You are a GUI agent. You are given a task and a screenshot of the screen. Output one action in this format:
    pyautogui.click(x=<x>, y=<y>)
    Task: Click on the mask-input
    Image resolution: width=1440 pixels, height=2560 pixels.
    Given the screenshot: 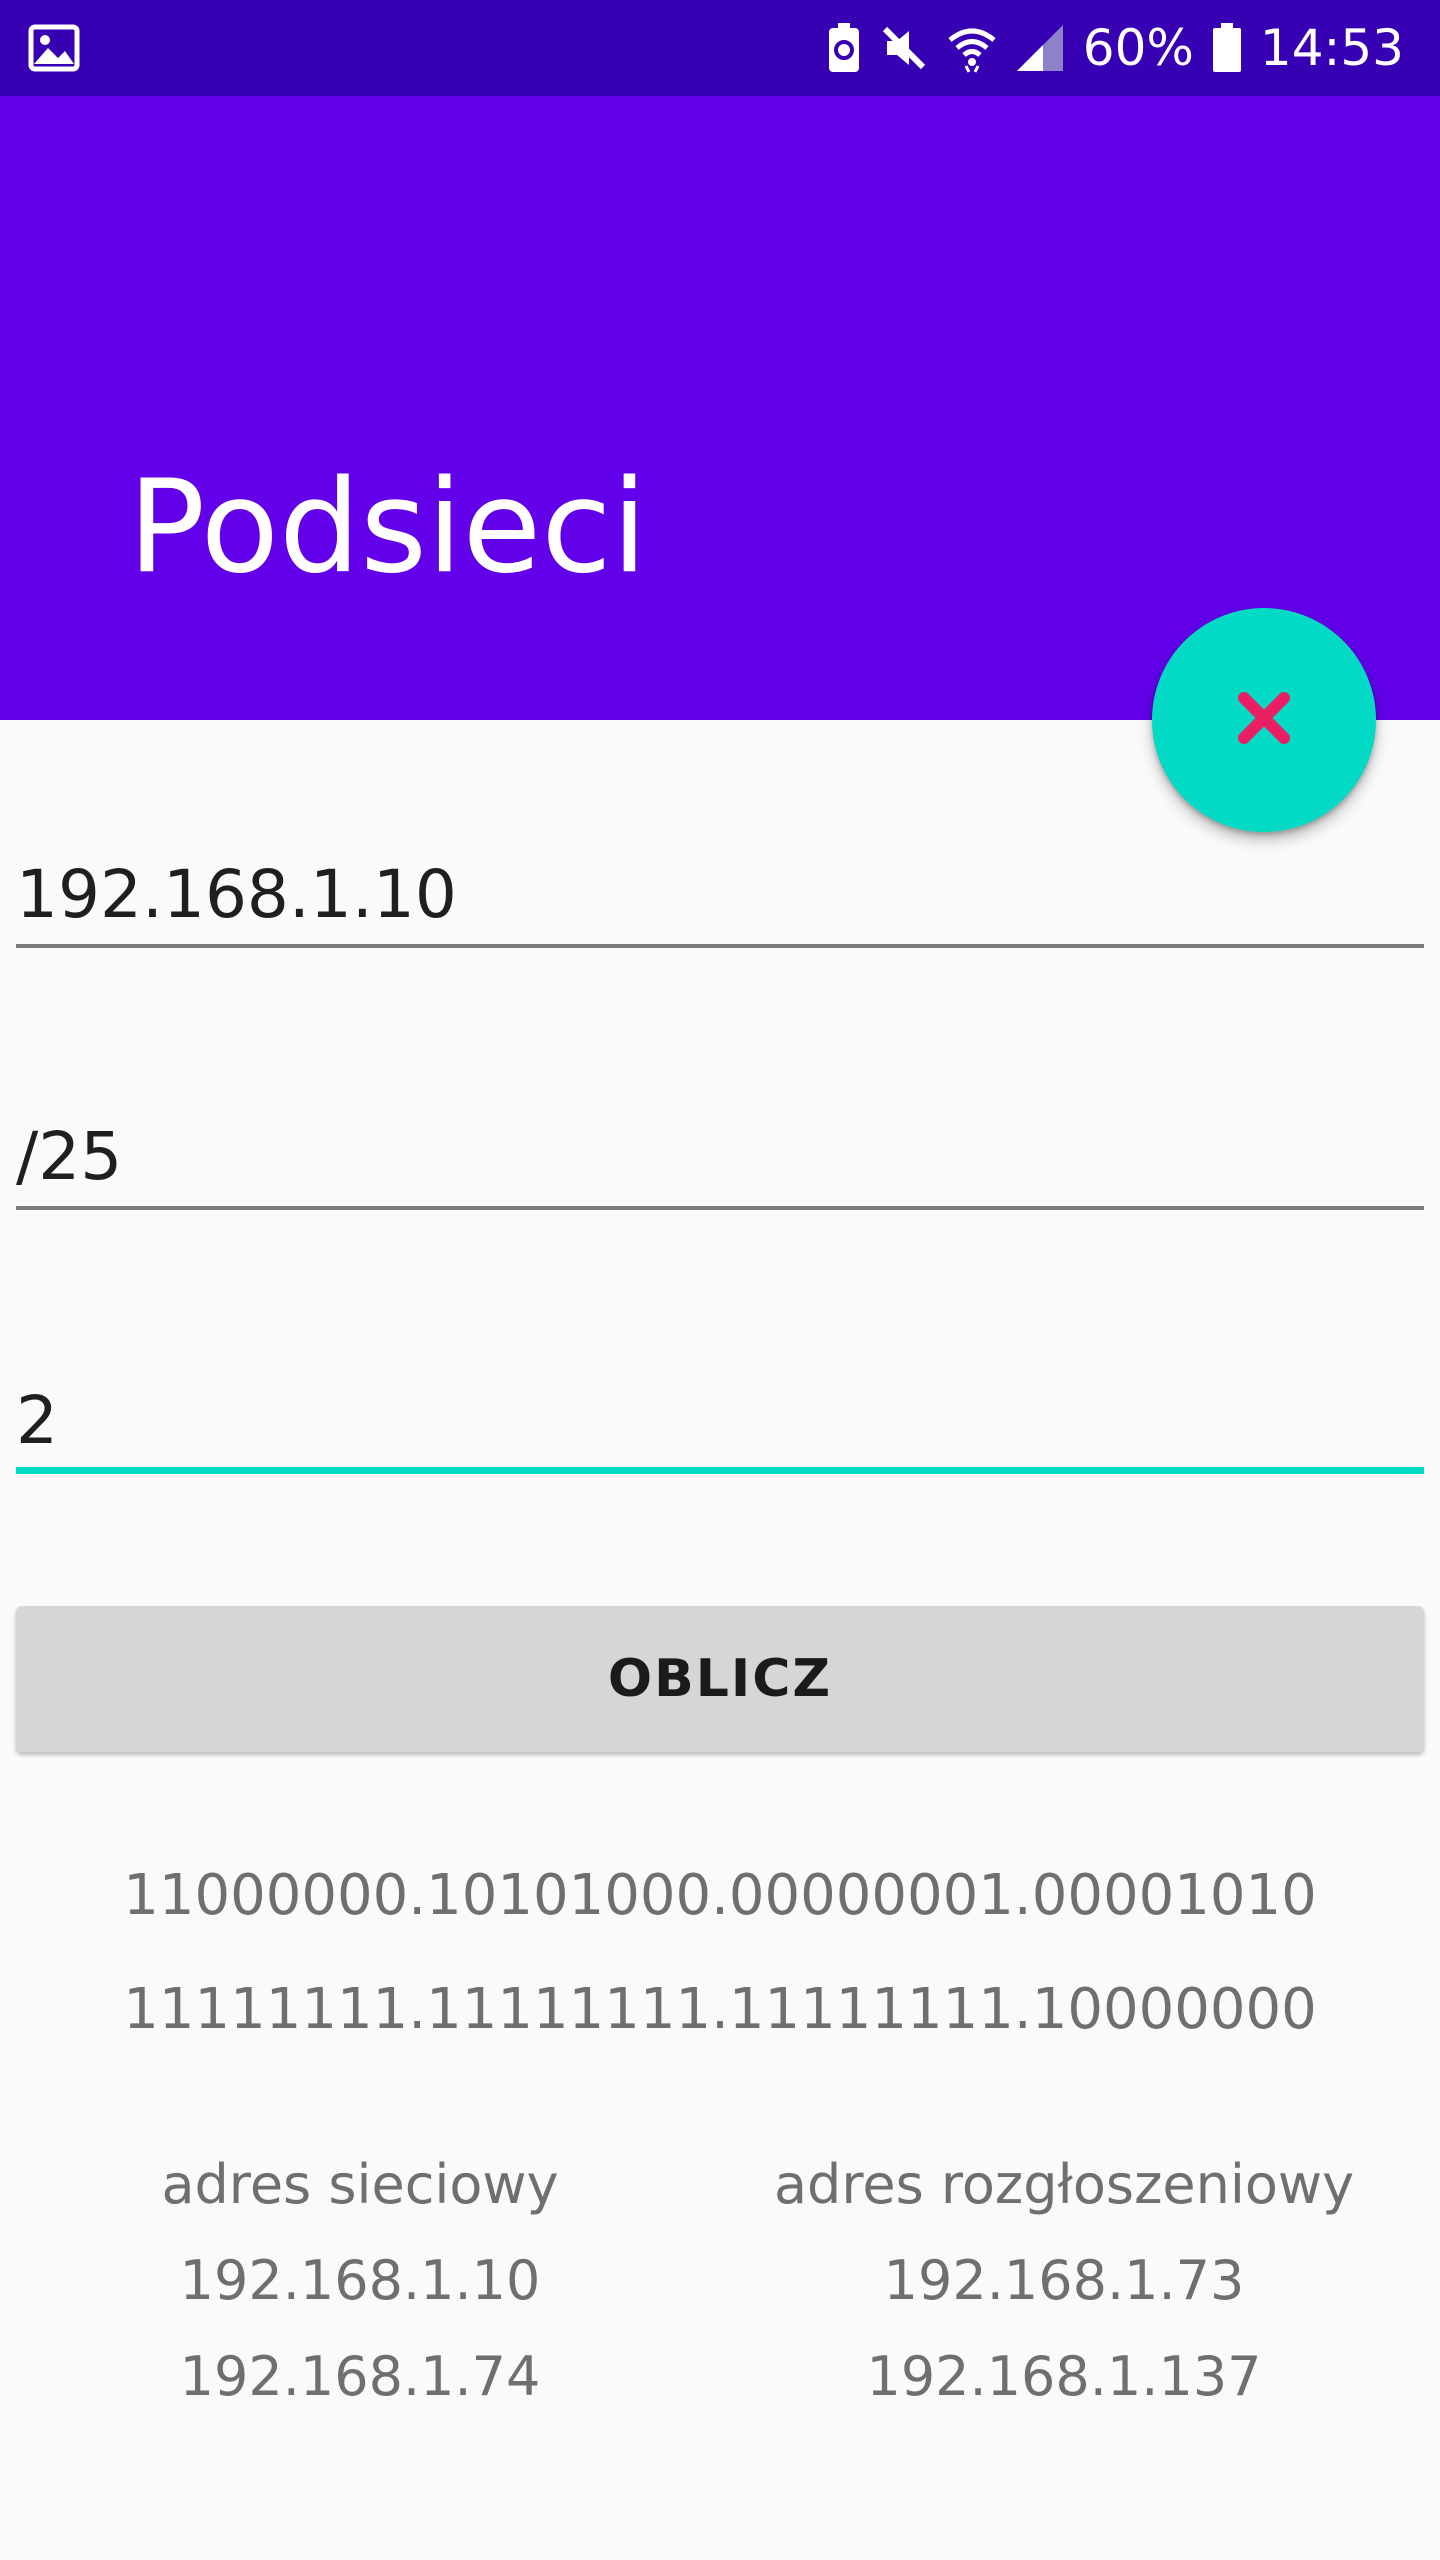 What is the action you would take?
    pyautogui.click(x=720, y=1156)
    